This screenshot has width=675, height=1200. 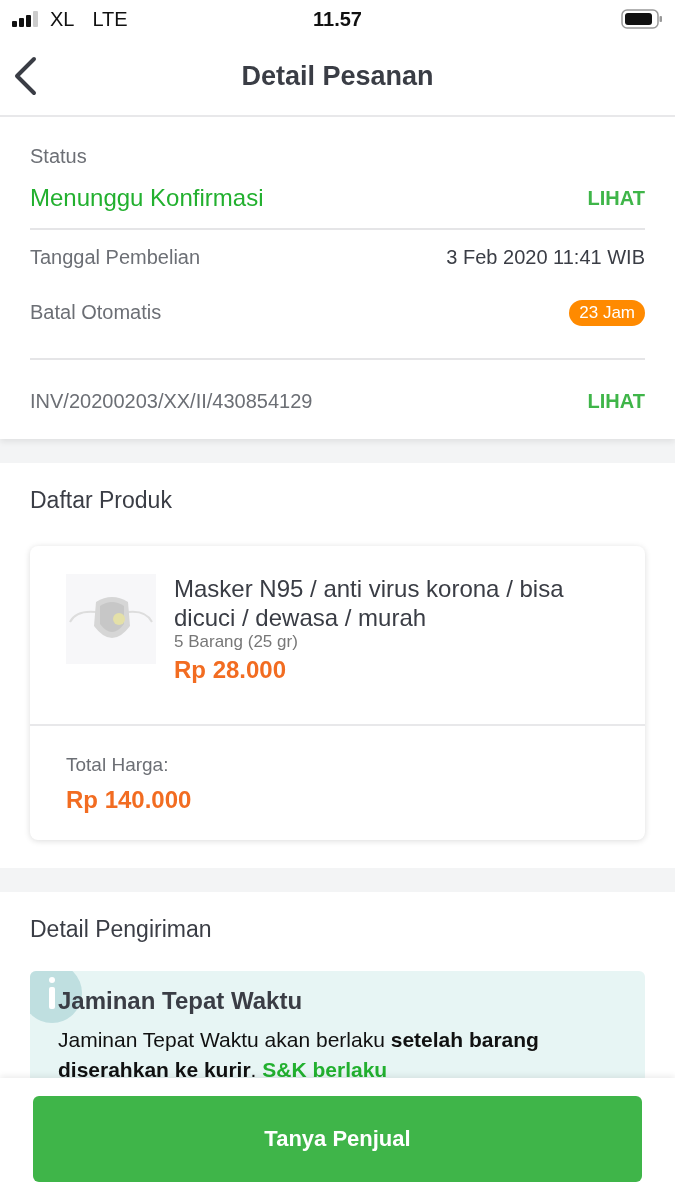 I want to click on view-status-link: LIHAT, so click(x=616, y=198).